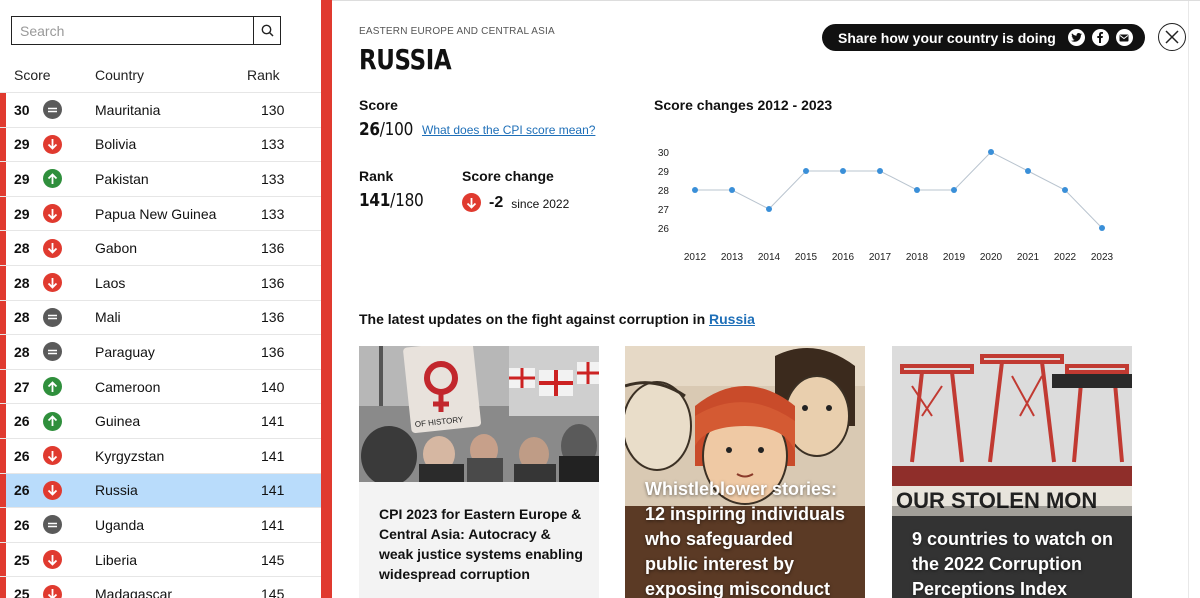 The height and width of the screenshot is (598, 1200). What do you see at coordinates (160, 455) in the screenshot?
I see `table-row: 26 Kyrgyzstan 141` at bounding box center [160, 455].